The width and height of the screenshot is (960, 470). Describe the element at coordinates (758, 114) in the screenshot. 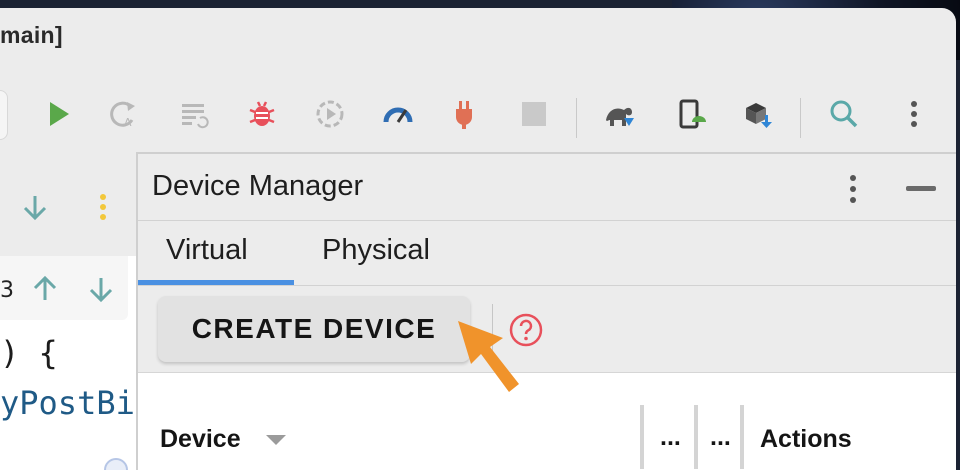

I see `sdk-manager-icon` at that location.